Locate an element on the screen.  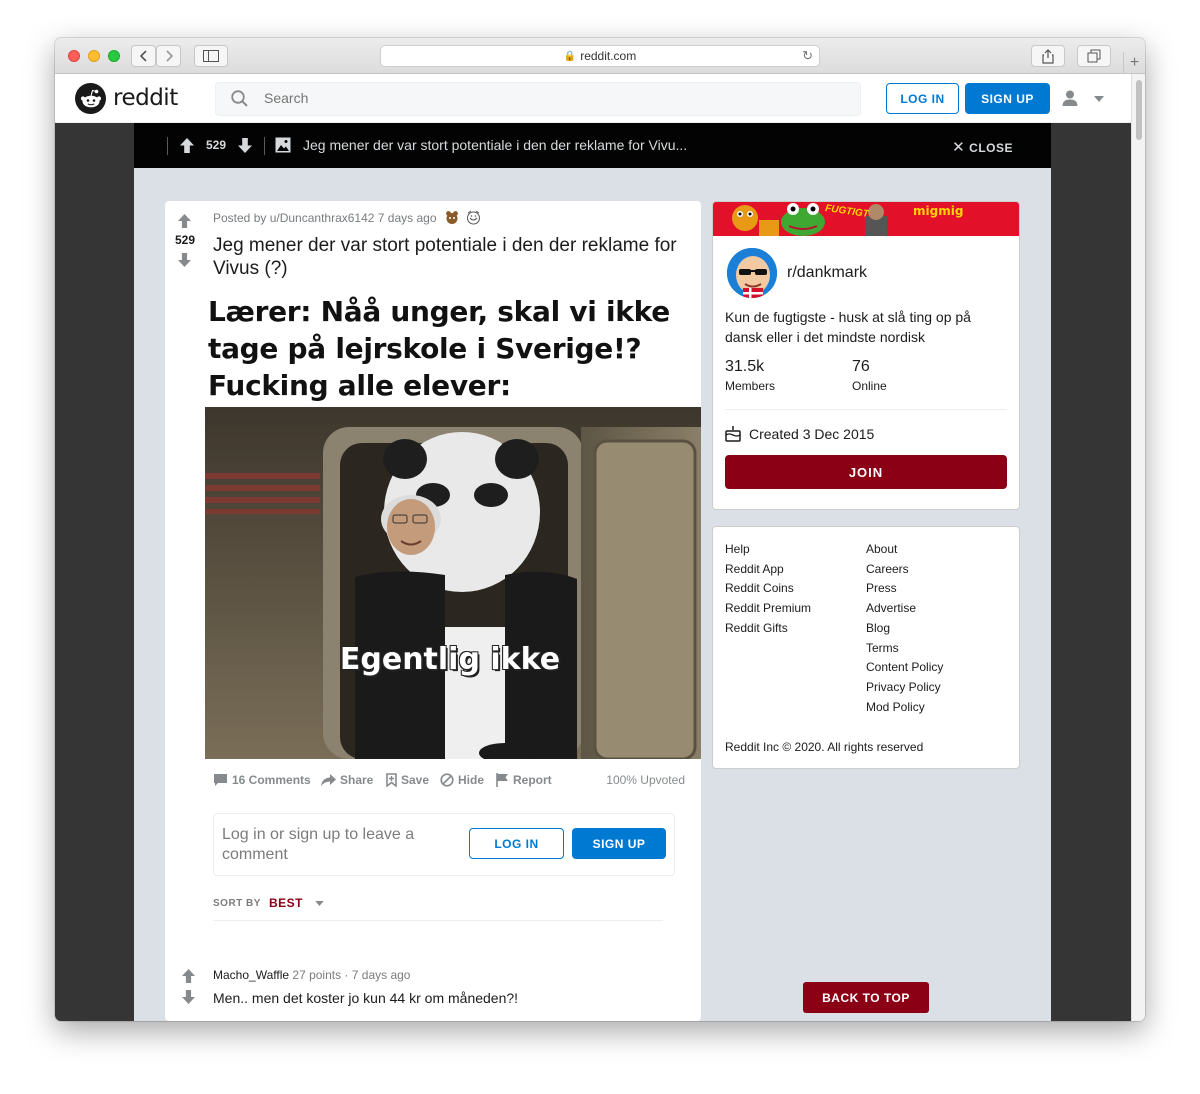
post-image: Egentlig ikke is located at coordinates (453, 583).